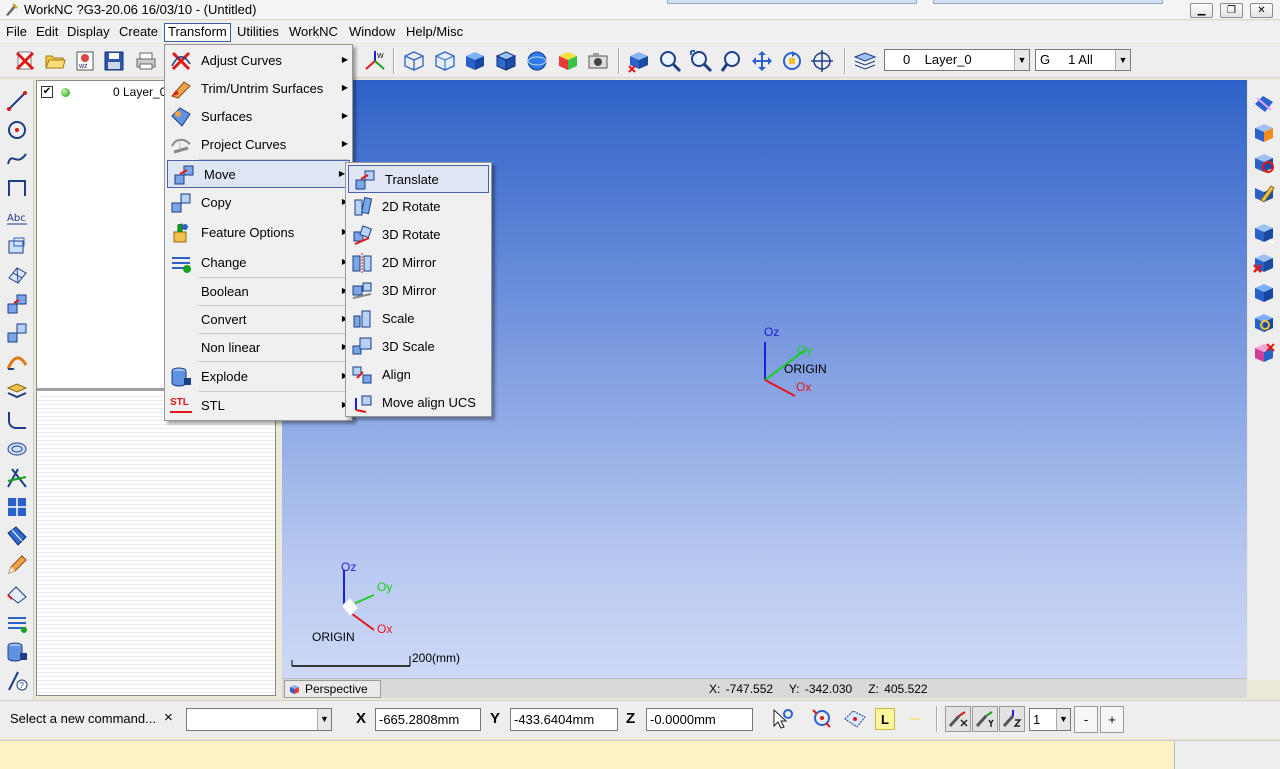 The height and width of the screenshot is (769, 1280). Describe the element at coordinates (375, 61) in the screenshot. I see `ucs-axis-button: W` at that location.